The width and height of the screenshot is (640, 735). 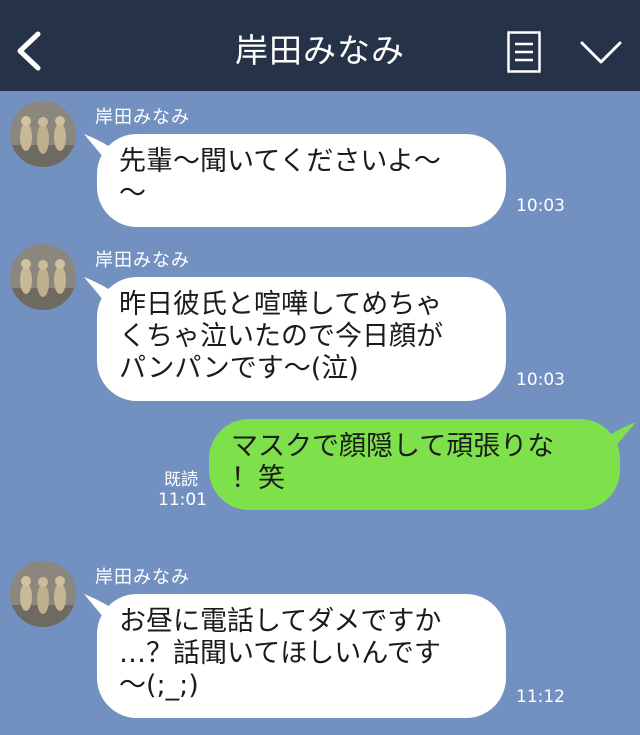 I want to click on chat-title: 岸田みなみ, so click(x=320, y=50).